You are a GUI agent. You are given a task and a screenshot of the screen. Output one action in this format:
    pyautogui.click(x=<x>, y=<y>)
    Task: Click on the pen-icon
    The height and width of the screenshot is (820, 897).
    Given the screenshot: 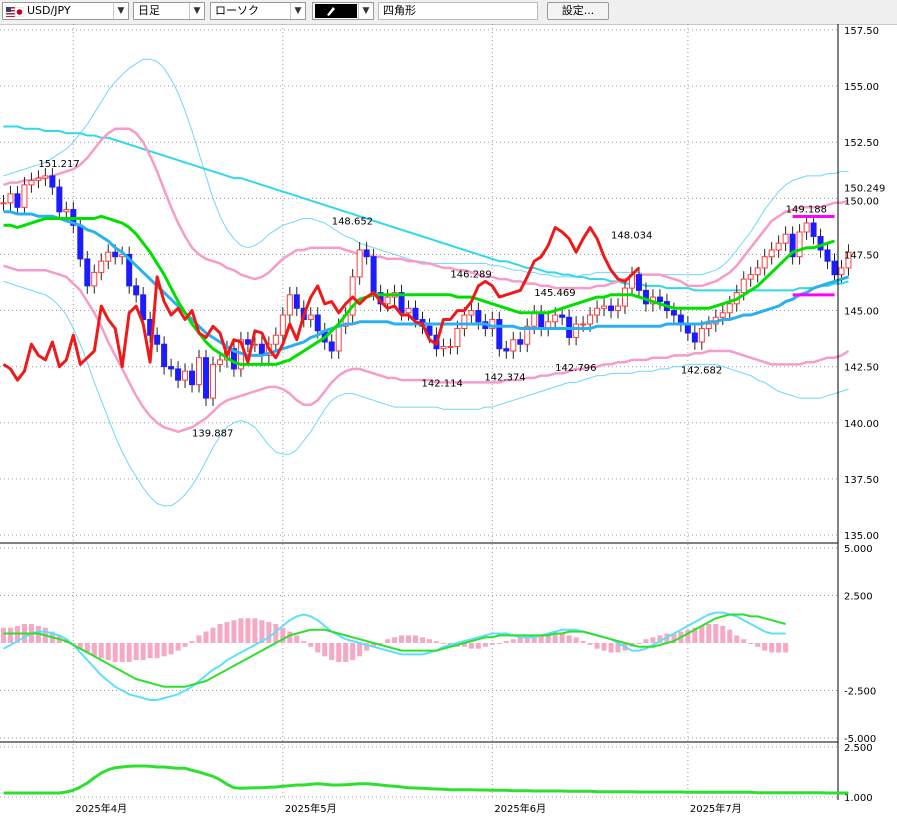 What is the action you would take?
    pyautogui.click(x=336, y=11)
    